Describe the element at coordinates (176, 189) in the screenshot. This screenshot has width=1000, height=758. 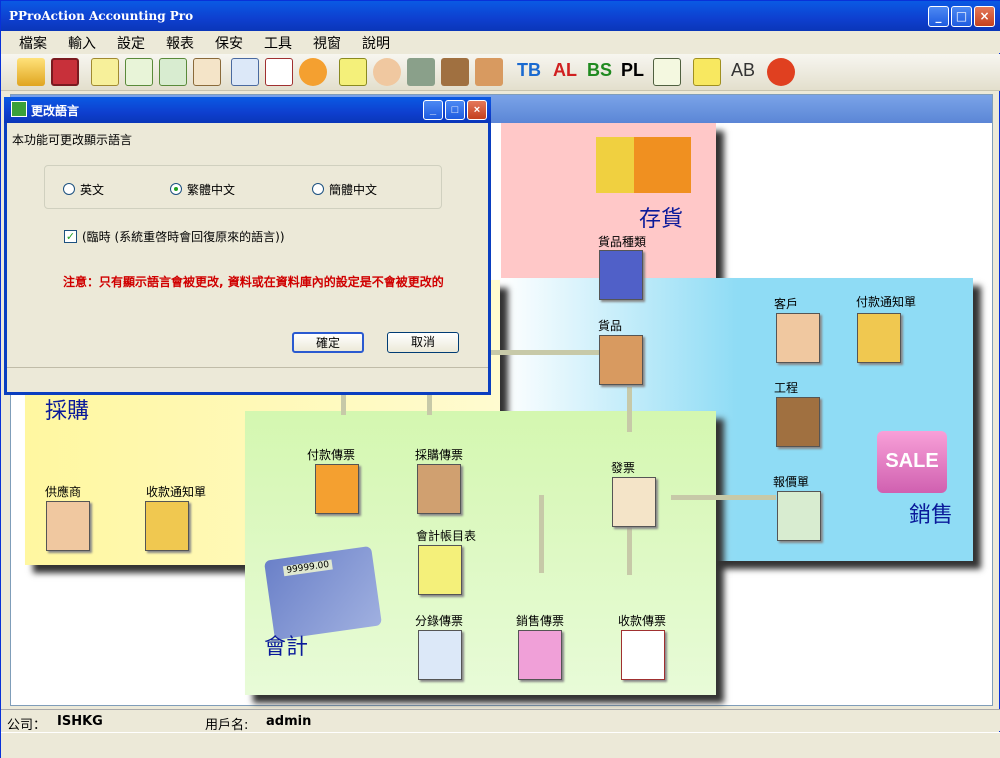
I see `radio-traditional-chinese` at that location.